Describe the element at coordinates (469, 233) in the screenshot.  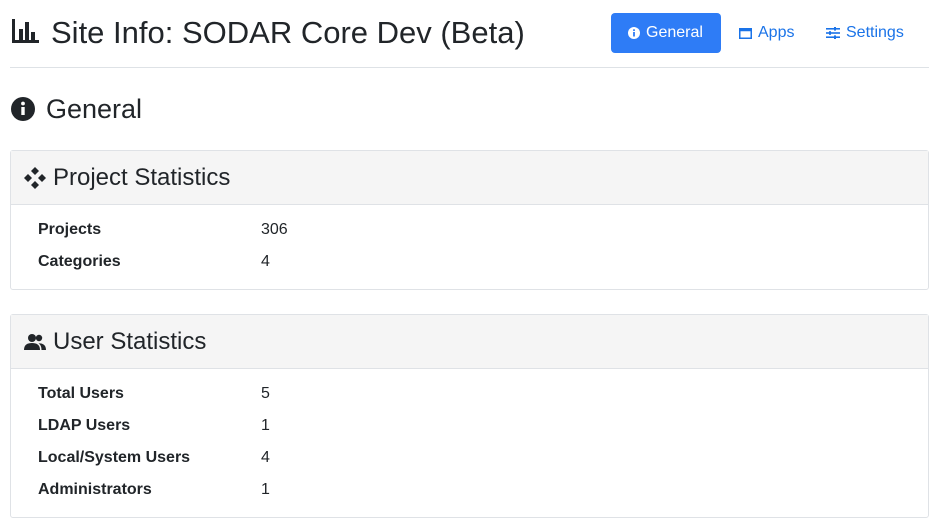
I see `stat-row-projects: Projects 306` at that location.